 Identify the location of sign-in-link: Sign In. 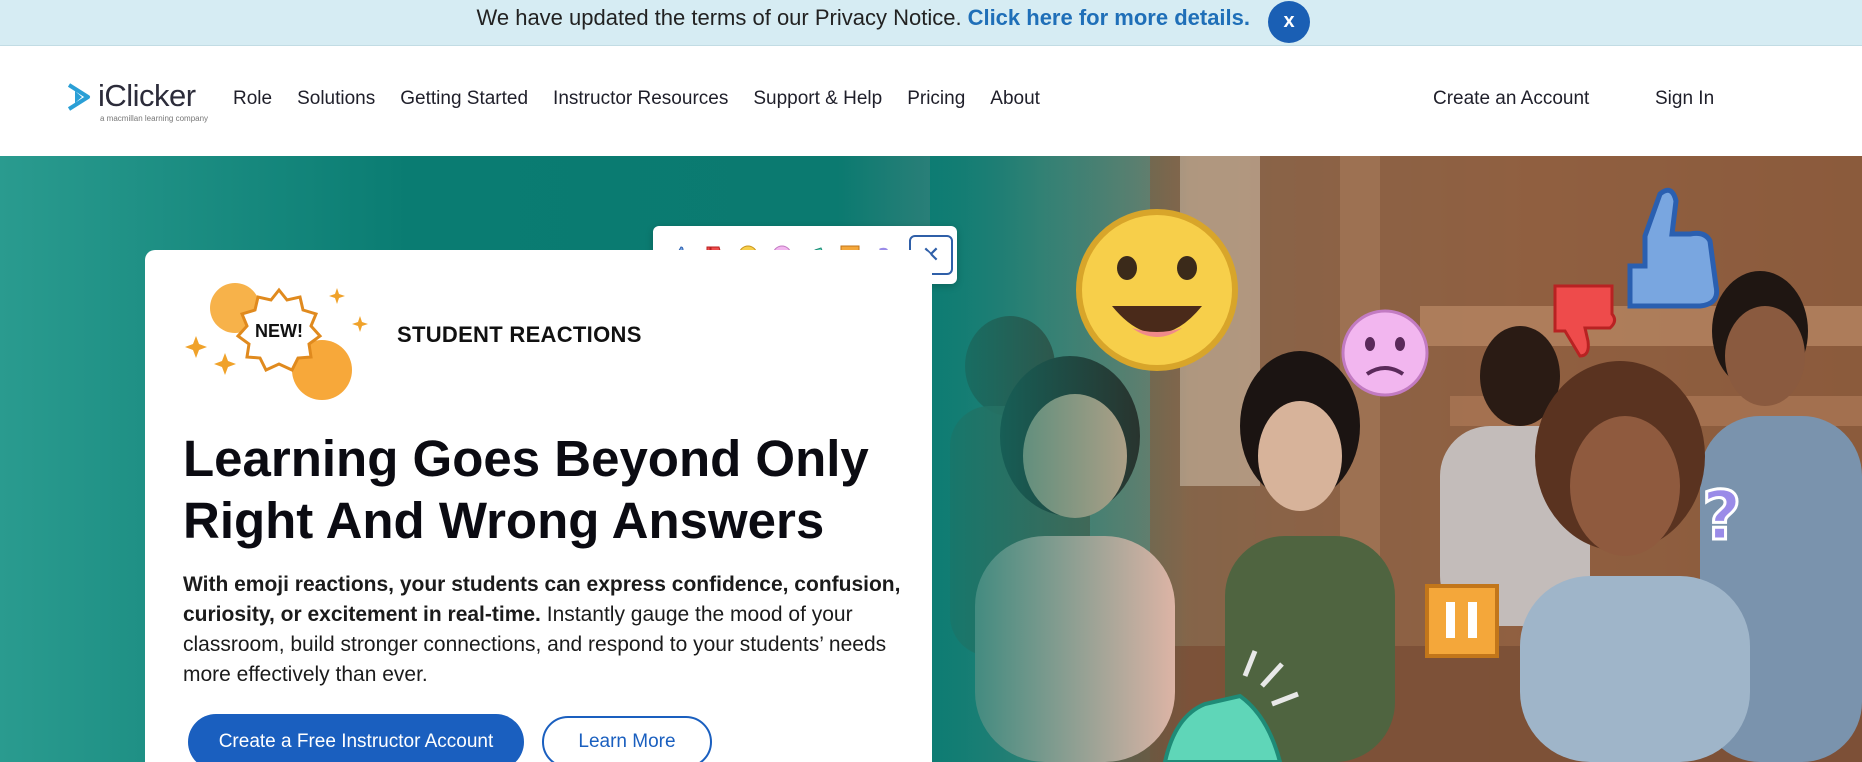
(1684, 99).